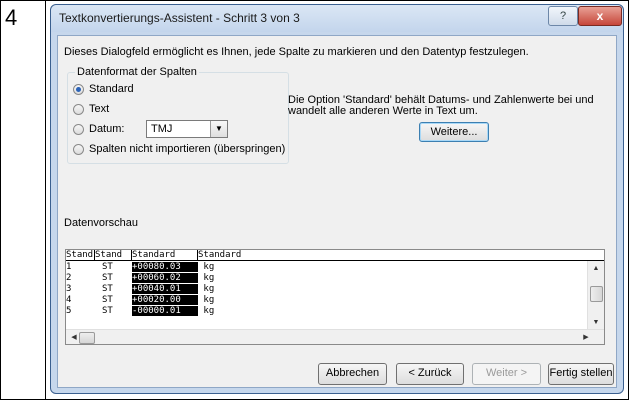  What do you see at coordinates (165, 311) in the screenshot?
I see `preview-cell-selected: -00000.01` at bounding box center [165, 311].